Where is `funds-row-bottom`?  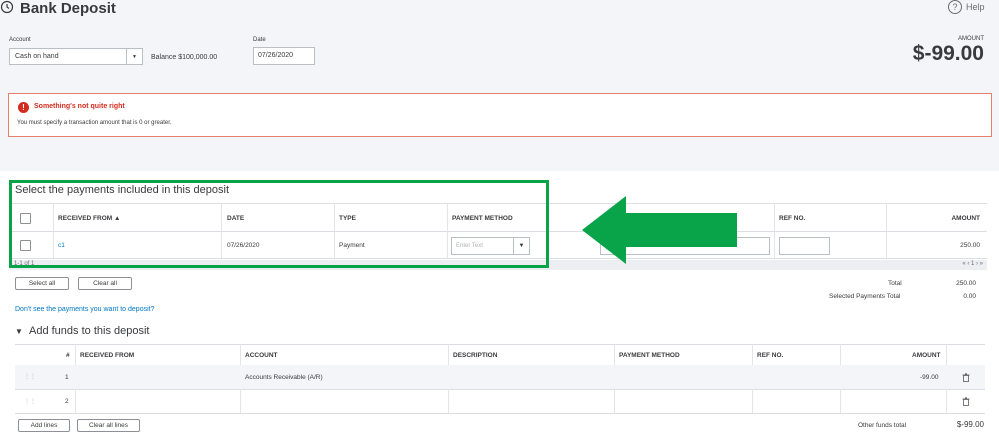
funds-row-bottom is located at coordinates (500, 413).